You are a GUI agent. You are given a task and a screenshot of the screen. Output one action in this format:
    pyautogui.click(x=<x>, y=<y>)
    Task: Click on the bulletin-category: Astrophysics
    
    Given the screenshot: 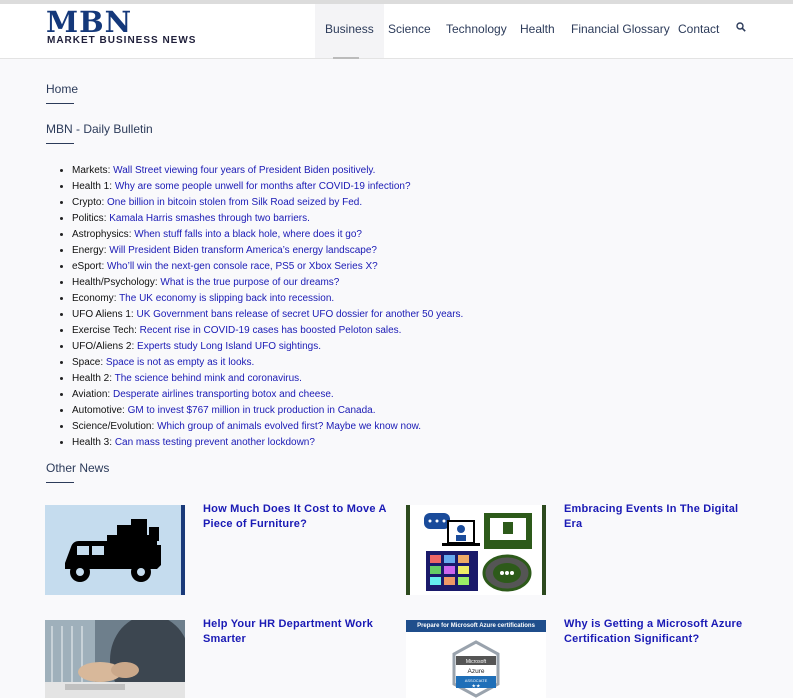 What is the action you would take?
    pyautogui.click(x=100, y=234)
    